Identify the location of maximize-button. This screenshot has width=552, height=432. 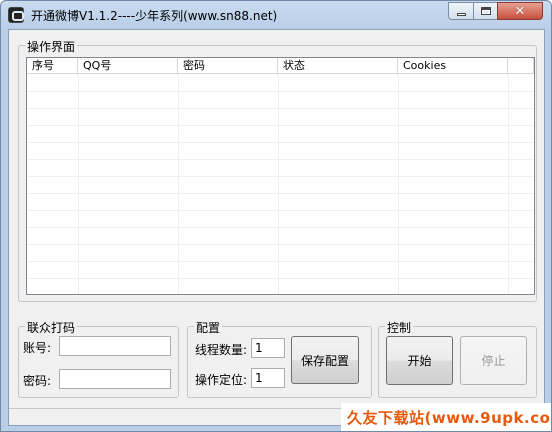
(485, 11).